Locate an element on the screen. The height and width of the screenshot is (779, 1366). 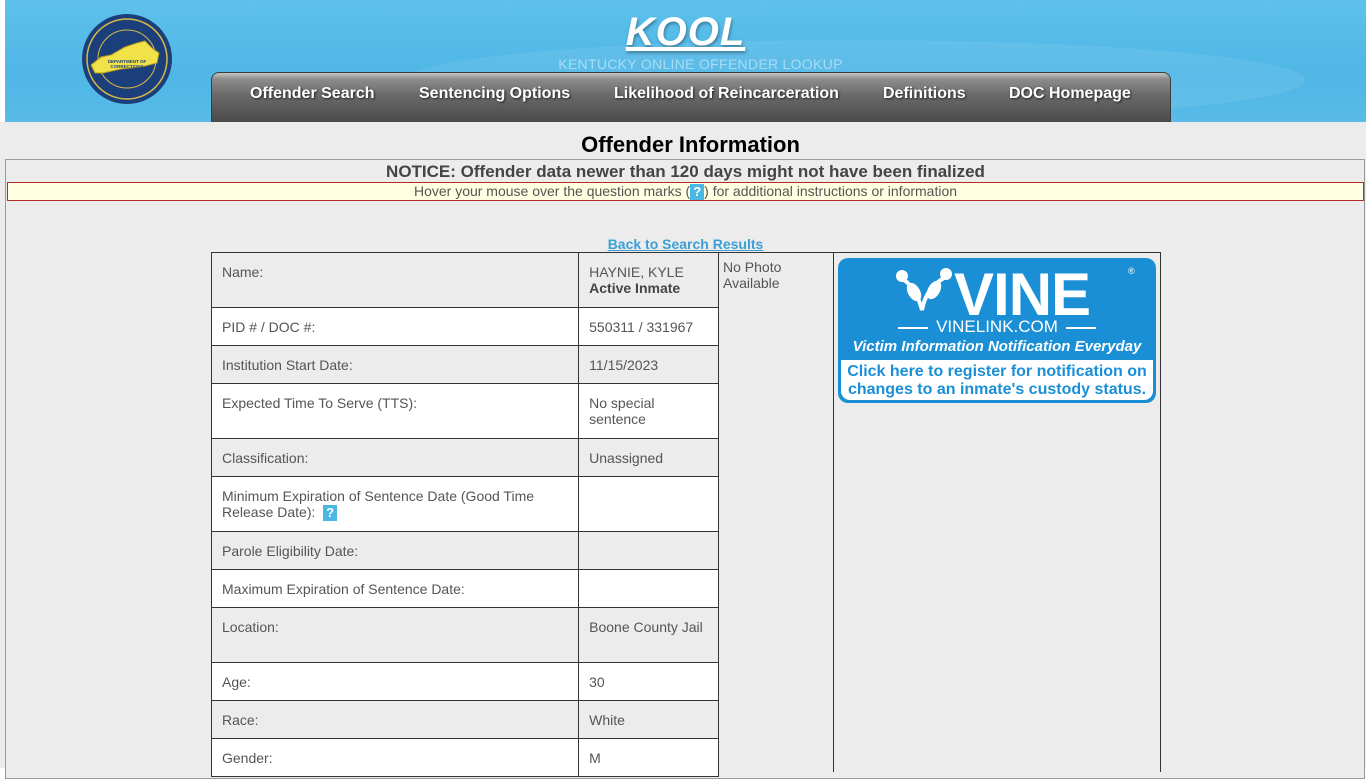
age-value: 30 is located at coordinates (648, 681).